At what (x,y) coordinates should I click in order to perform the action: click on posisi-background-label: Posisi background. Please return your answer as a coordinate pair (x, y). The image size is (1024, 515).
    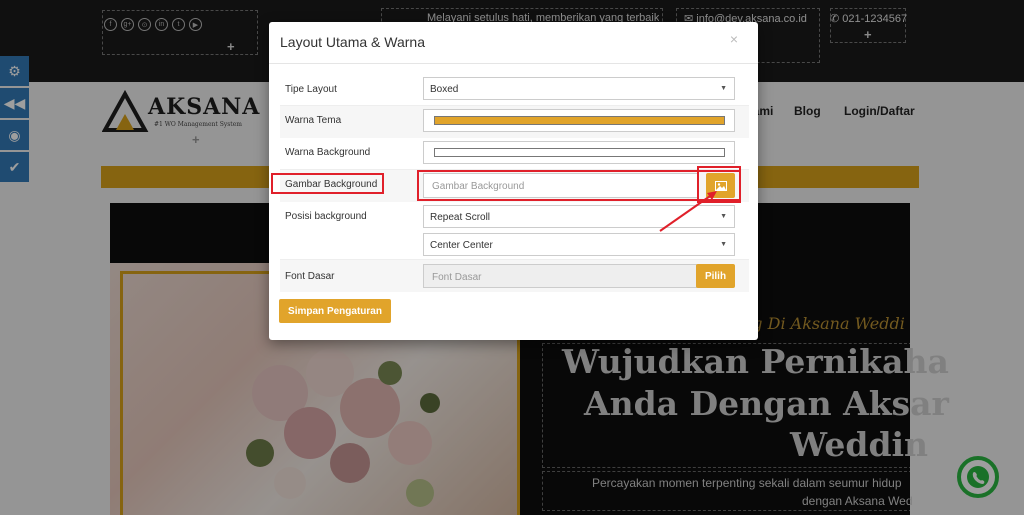
    Looking at the image, I should click on (326, 216).